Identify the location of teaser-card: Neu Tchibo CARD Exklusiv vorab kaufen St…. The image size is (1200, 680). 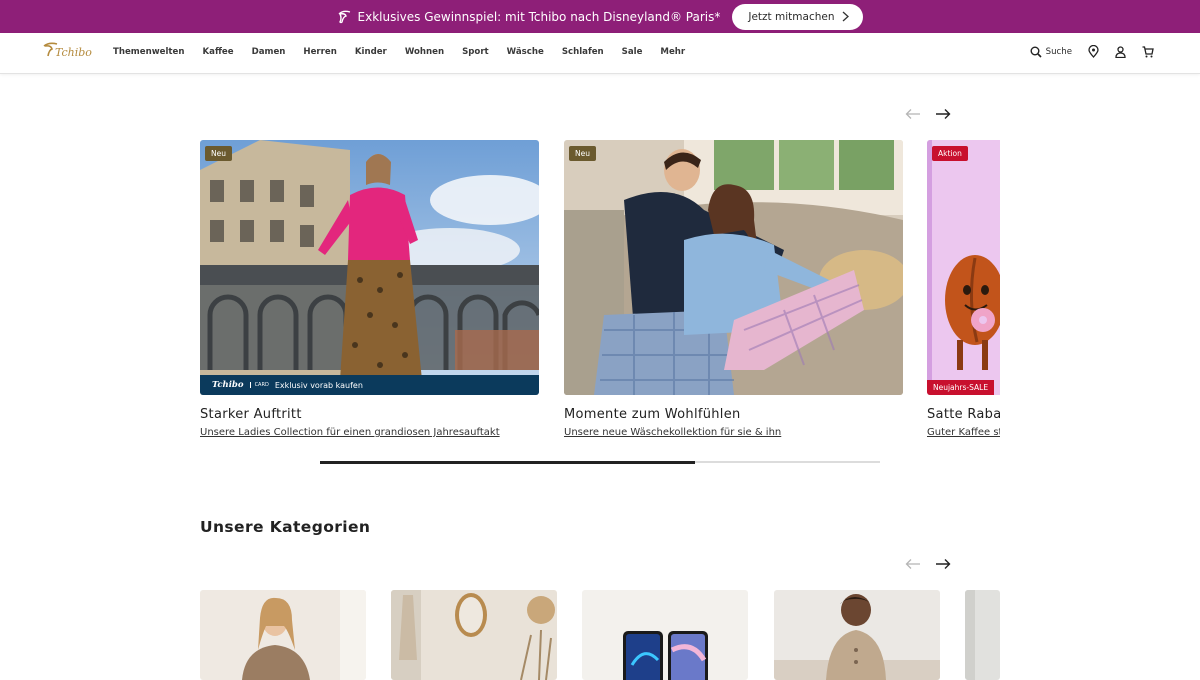
(369, 289).